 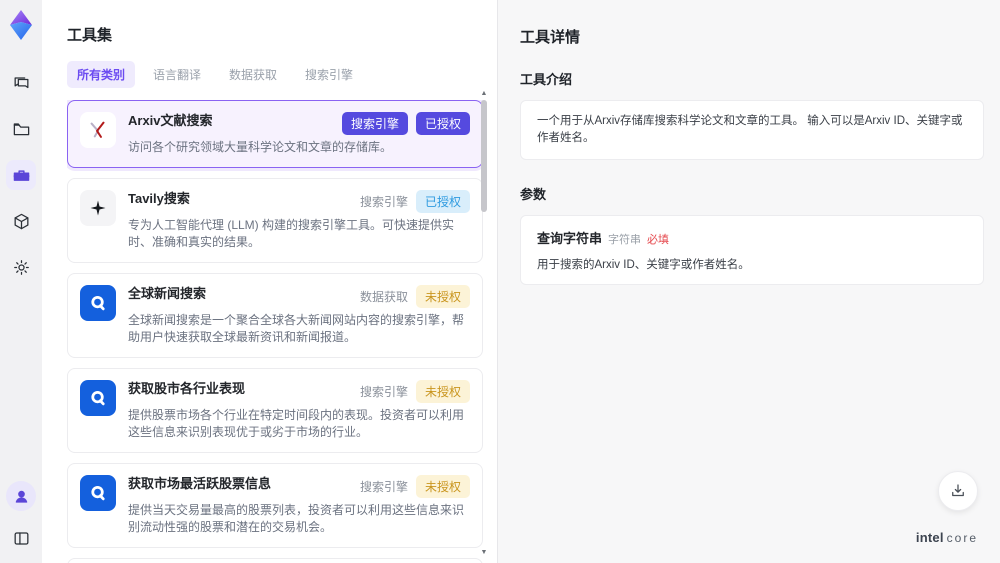 I want to click on tab-2: 数据获取, so click(x=253, y=74).